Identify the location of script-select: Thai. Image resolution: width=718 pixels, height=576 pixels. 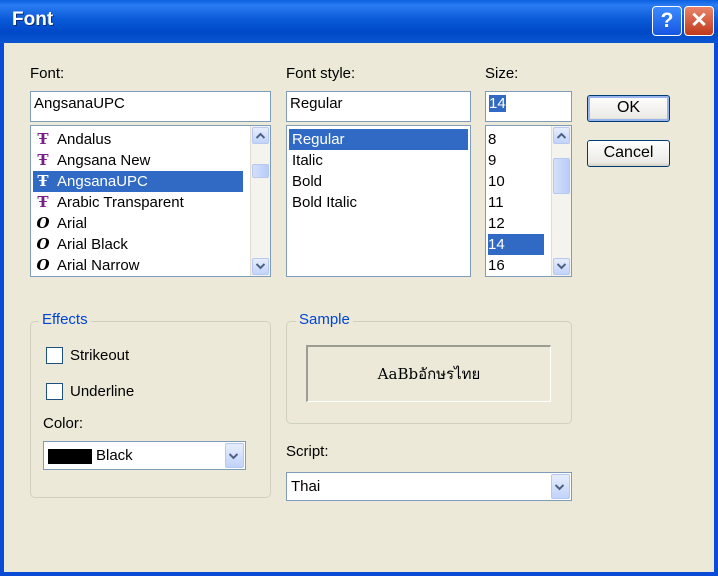
(429, 486).